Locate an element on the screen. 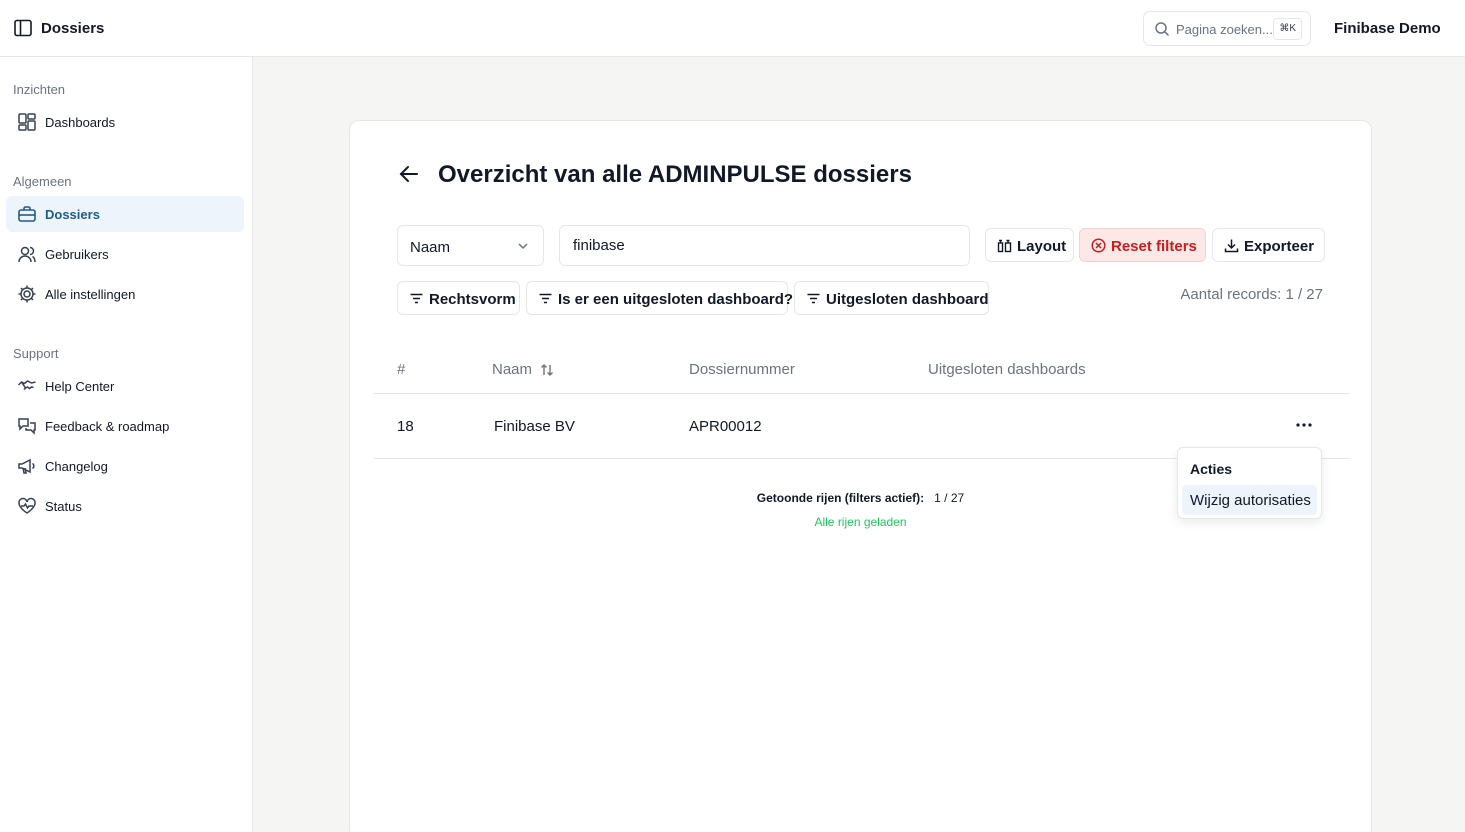  sidebar-item-help-center: Help Center is located at coordinates (125, 386).